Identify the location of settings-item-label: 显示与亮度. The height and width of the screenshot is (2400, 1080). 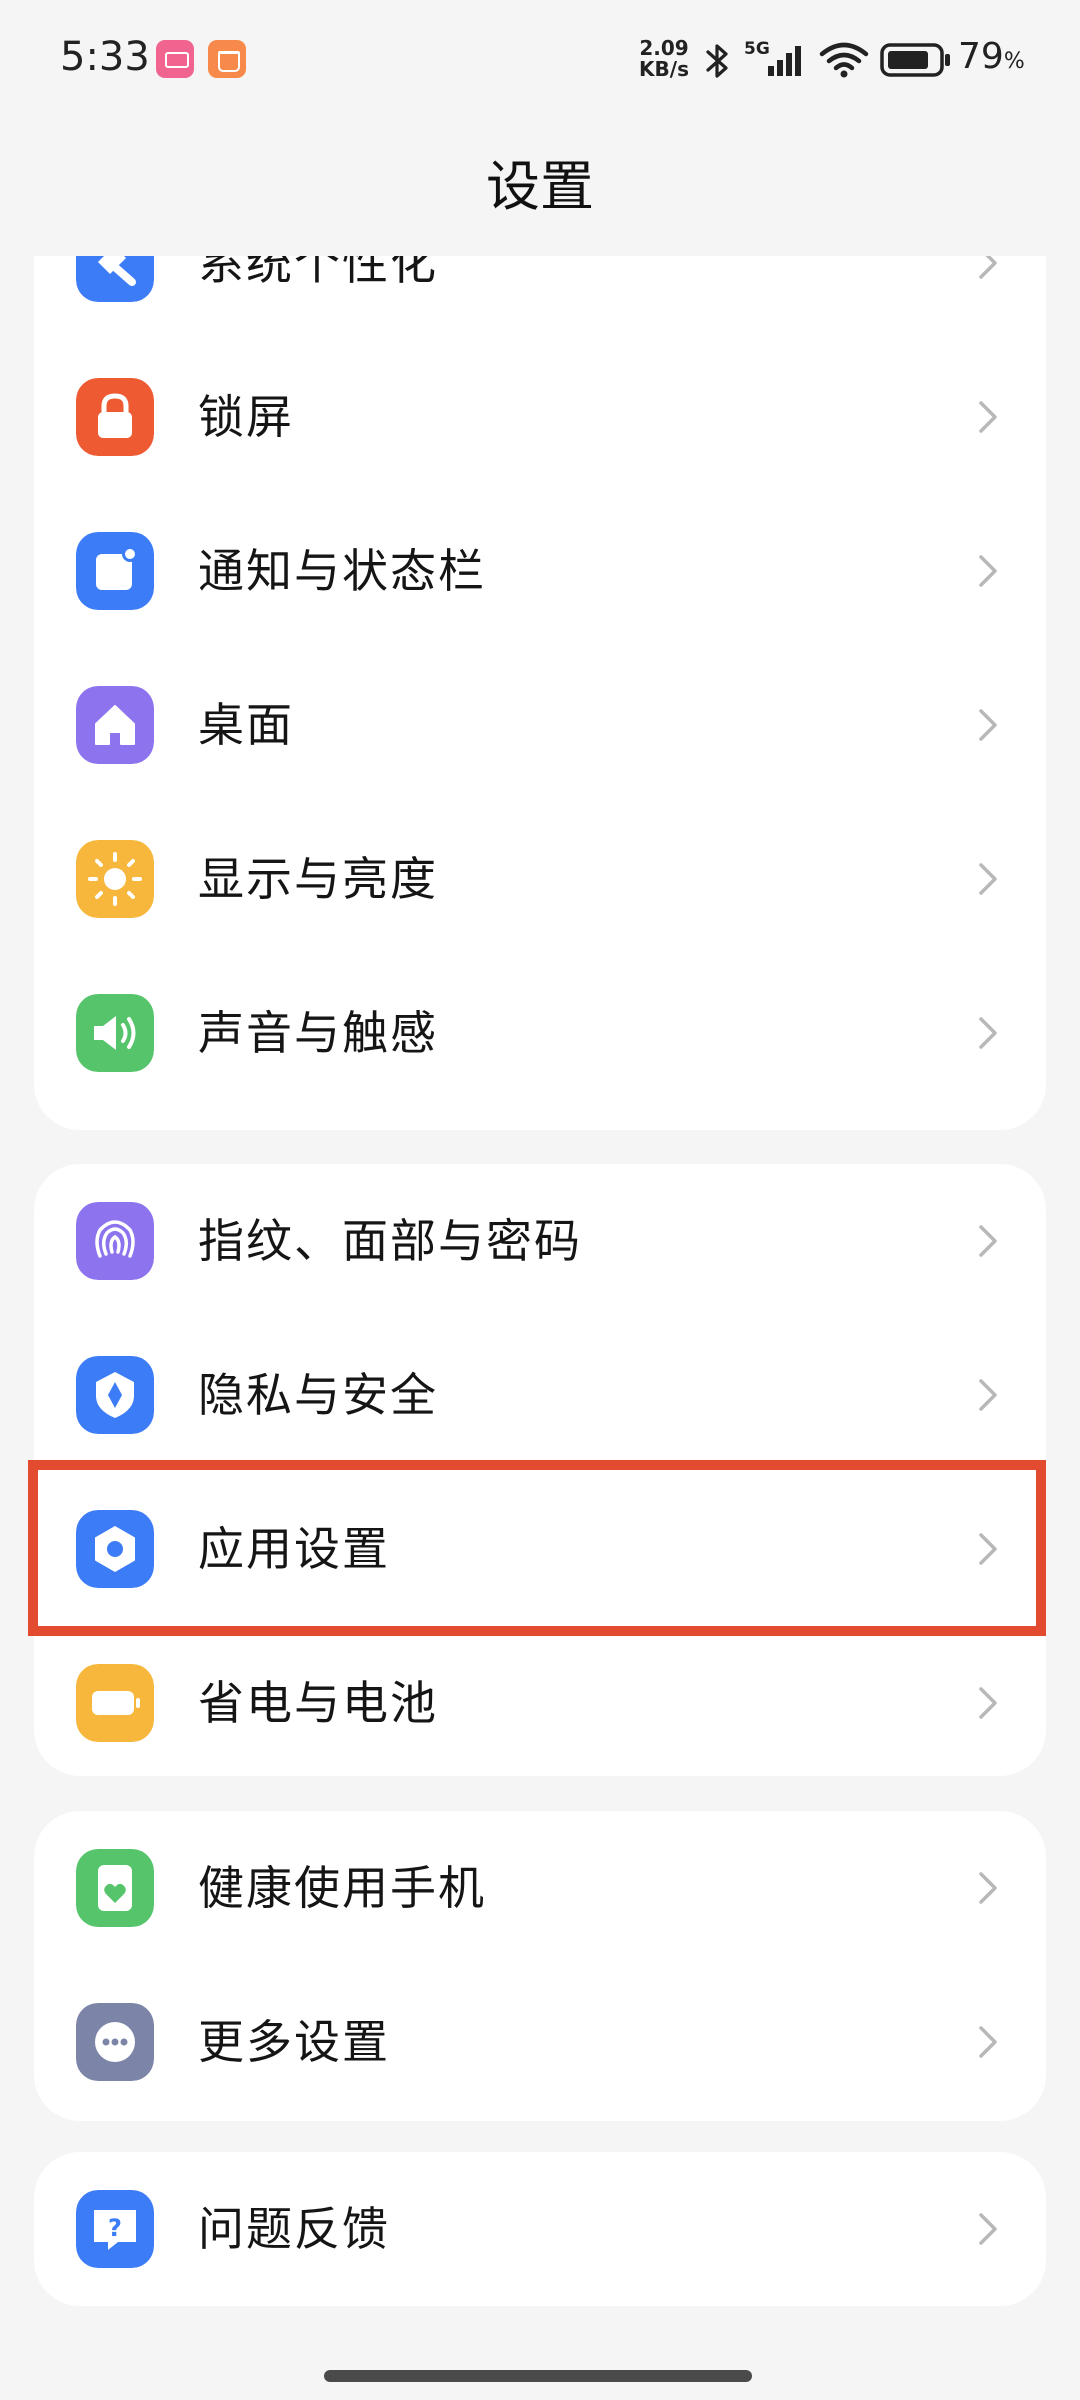
(318, 879).